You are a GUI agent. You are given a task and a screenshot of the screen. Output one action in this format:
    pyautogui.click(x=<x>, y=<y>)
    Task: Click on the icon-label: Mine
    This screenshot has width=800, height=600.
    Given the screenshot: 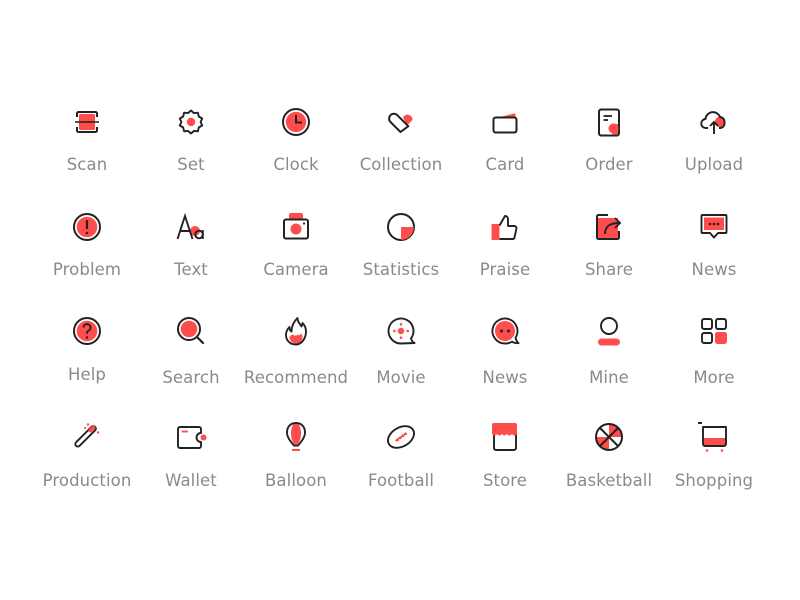 What is the action you would take?
    pyautogui.click(x=609, y=377)
    